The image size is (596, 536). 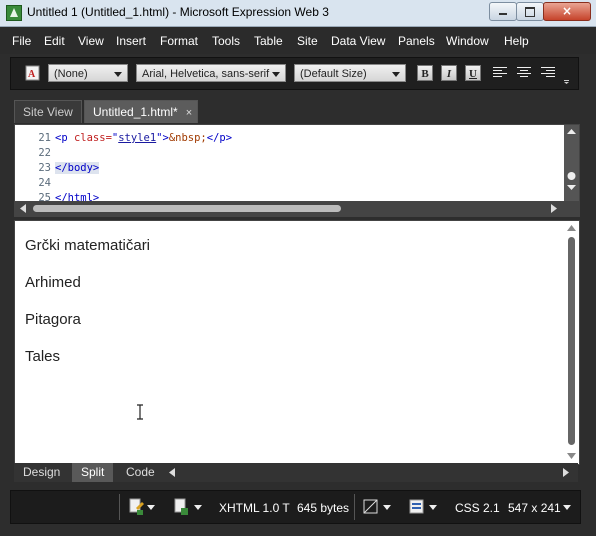 What do you see at coordinates (226, 41) in the screenshot?
I see `menu-tools: Tools` at bounding box center [226, 41].